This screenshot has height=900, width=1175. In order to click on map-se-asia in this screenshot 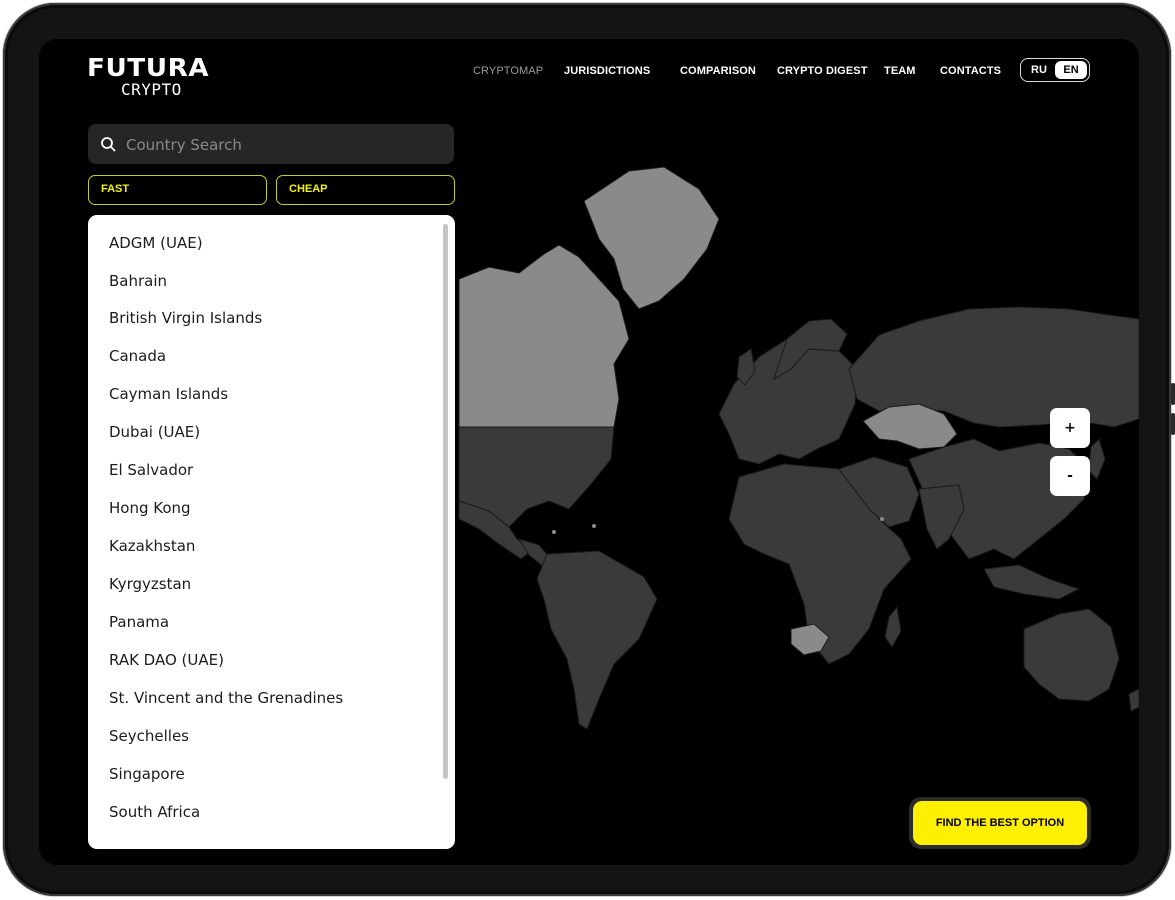, I will do `click(1032, 582)`.